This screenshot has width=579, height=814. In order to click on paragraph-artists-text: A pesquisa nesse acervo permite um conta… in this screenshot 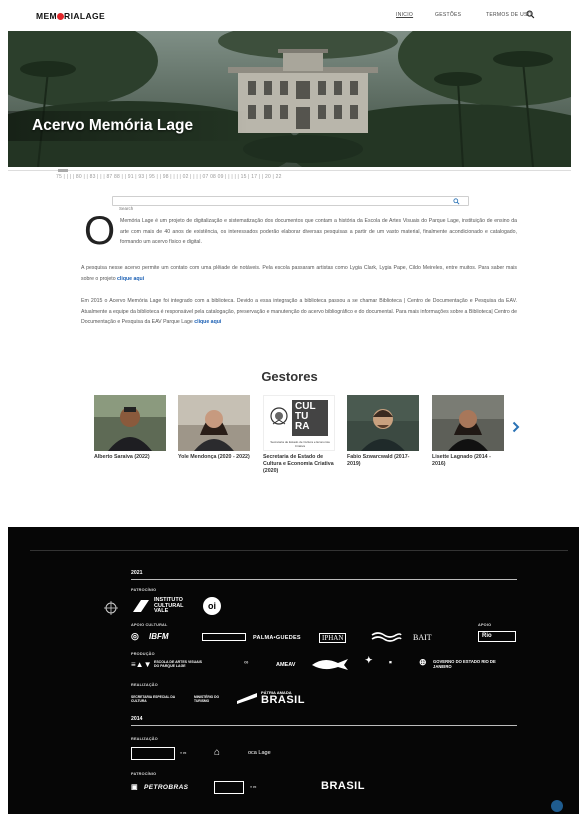, I will do `click(299, 273)`.